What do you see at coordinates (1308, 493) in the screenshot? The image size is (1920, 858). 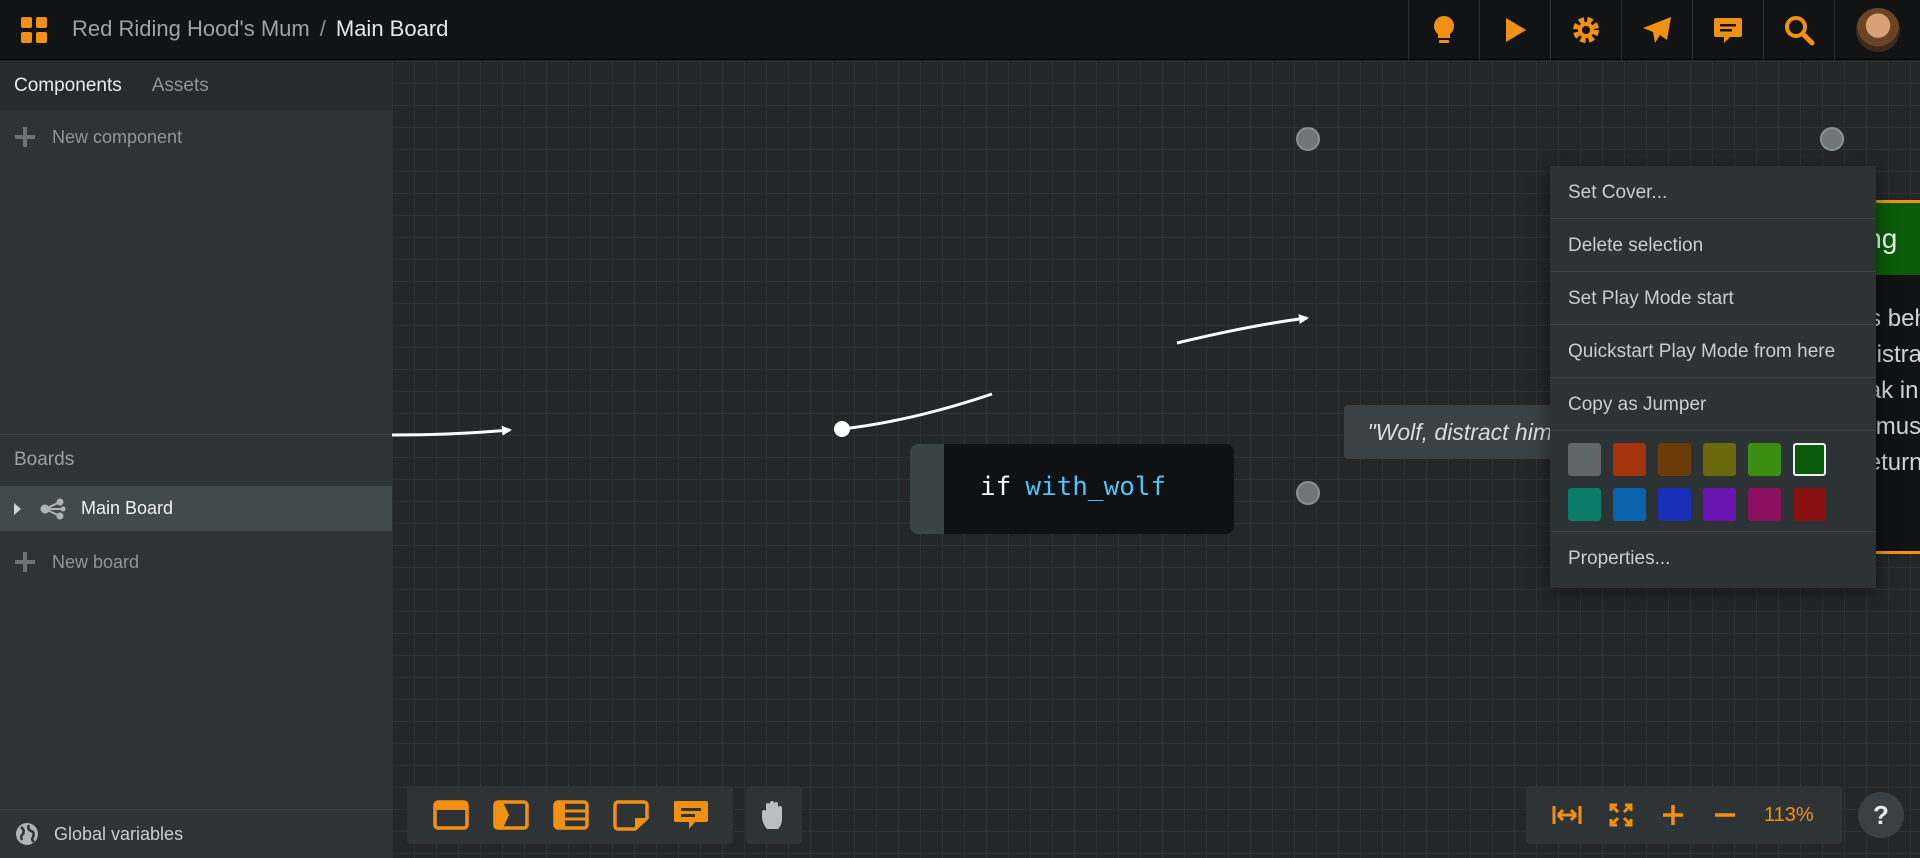 I see `resize-handle-bottom-left` at bounding box center [1308, 493].